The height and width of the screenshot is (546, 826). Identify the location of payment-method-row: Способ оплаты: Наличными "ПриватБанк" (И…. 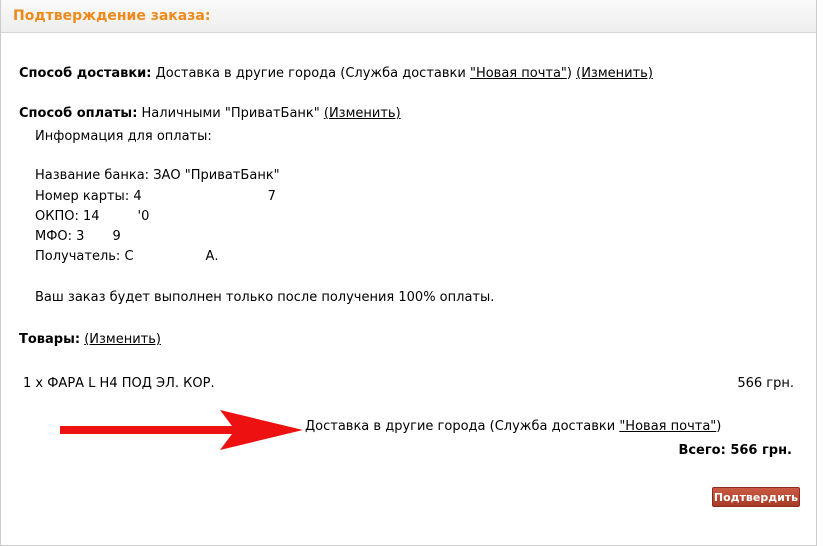
(210, 113).